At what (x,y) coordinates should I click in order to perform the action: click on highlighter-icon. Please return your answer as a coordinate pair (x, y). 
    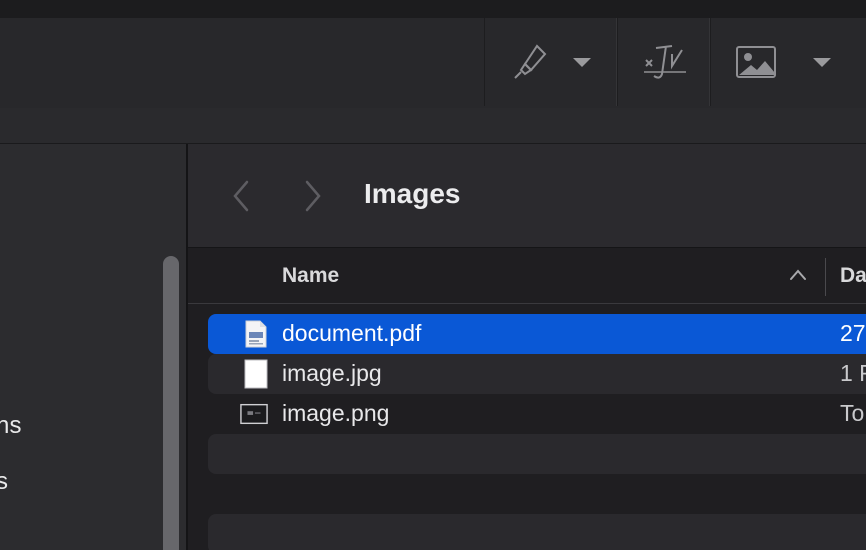
    Looking at the image, I should click on (530, 61).